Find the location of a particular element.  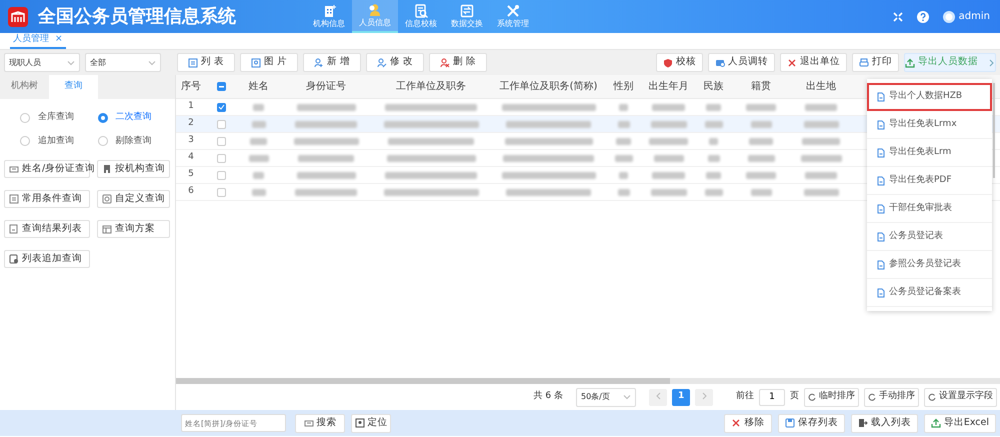

query-button: 查询结果列表 is located at coordinates (47, 229).